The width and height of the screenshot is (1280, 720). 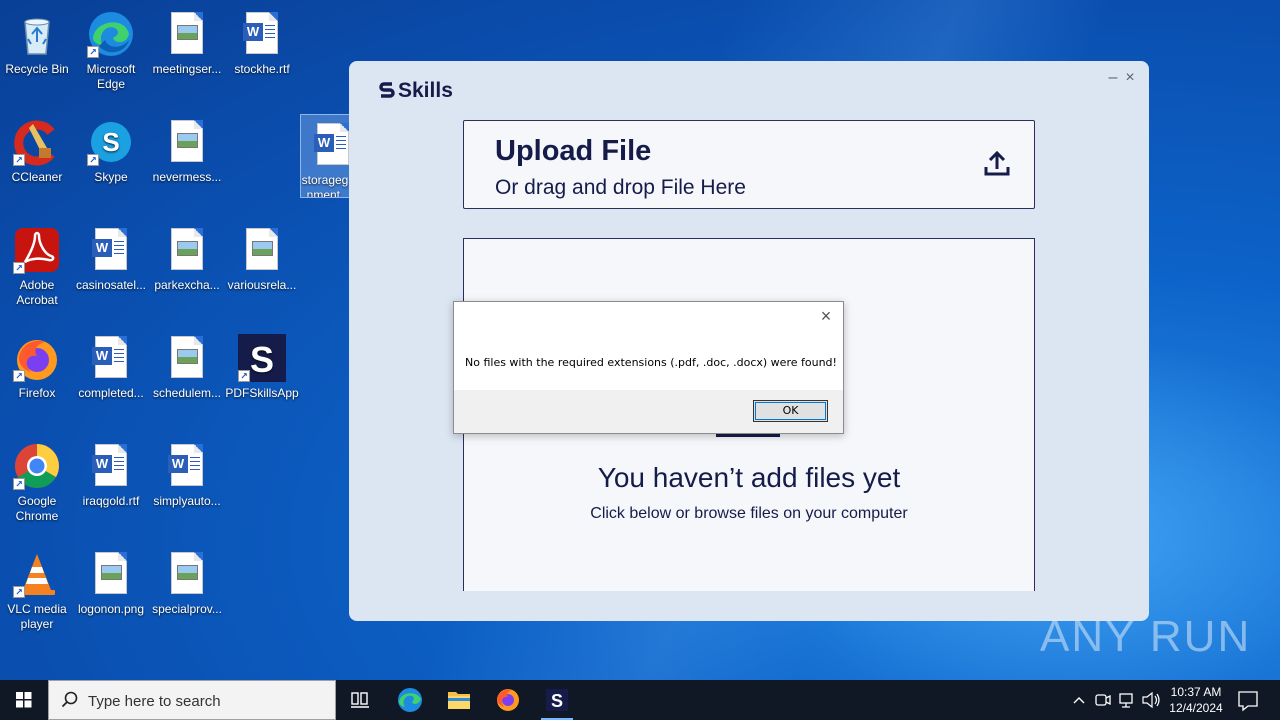 I want to click on taskbar: Type here to search S 10:37 AM 12/4/2024, so click(x=640, y=700).